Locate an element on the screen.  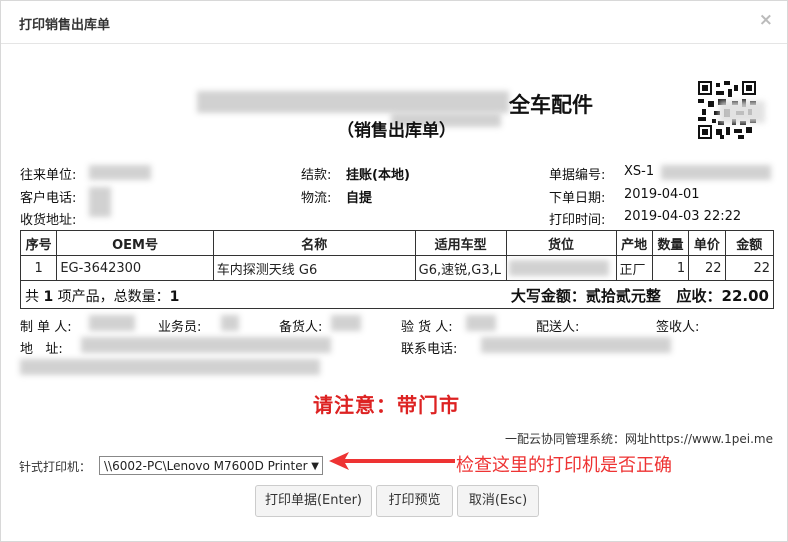
summary-prefix: 共 is located at coordinates (32, 297).